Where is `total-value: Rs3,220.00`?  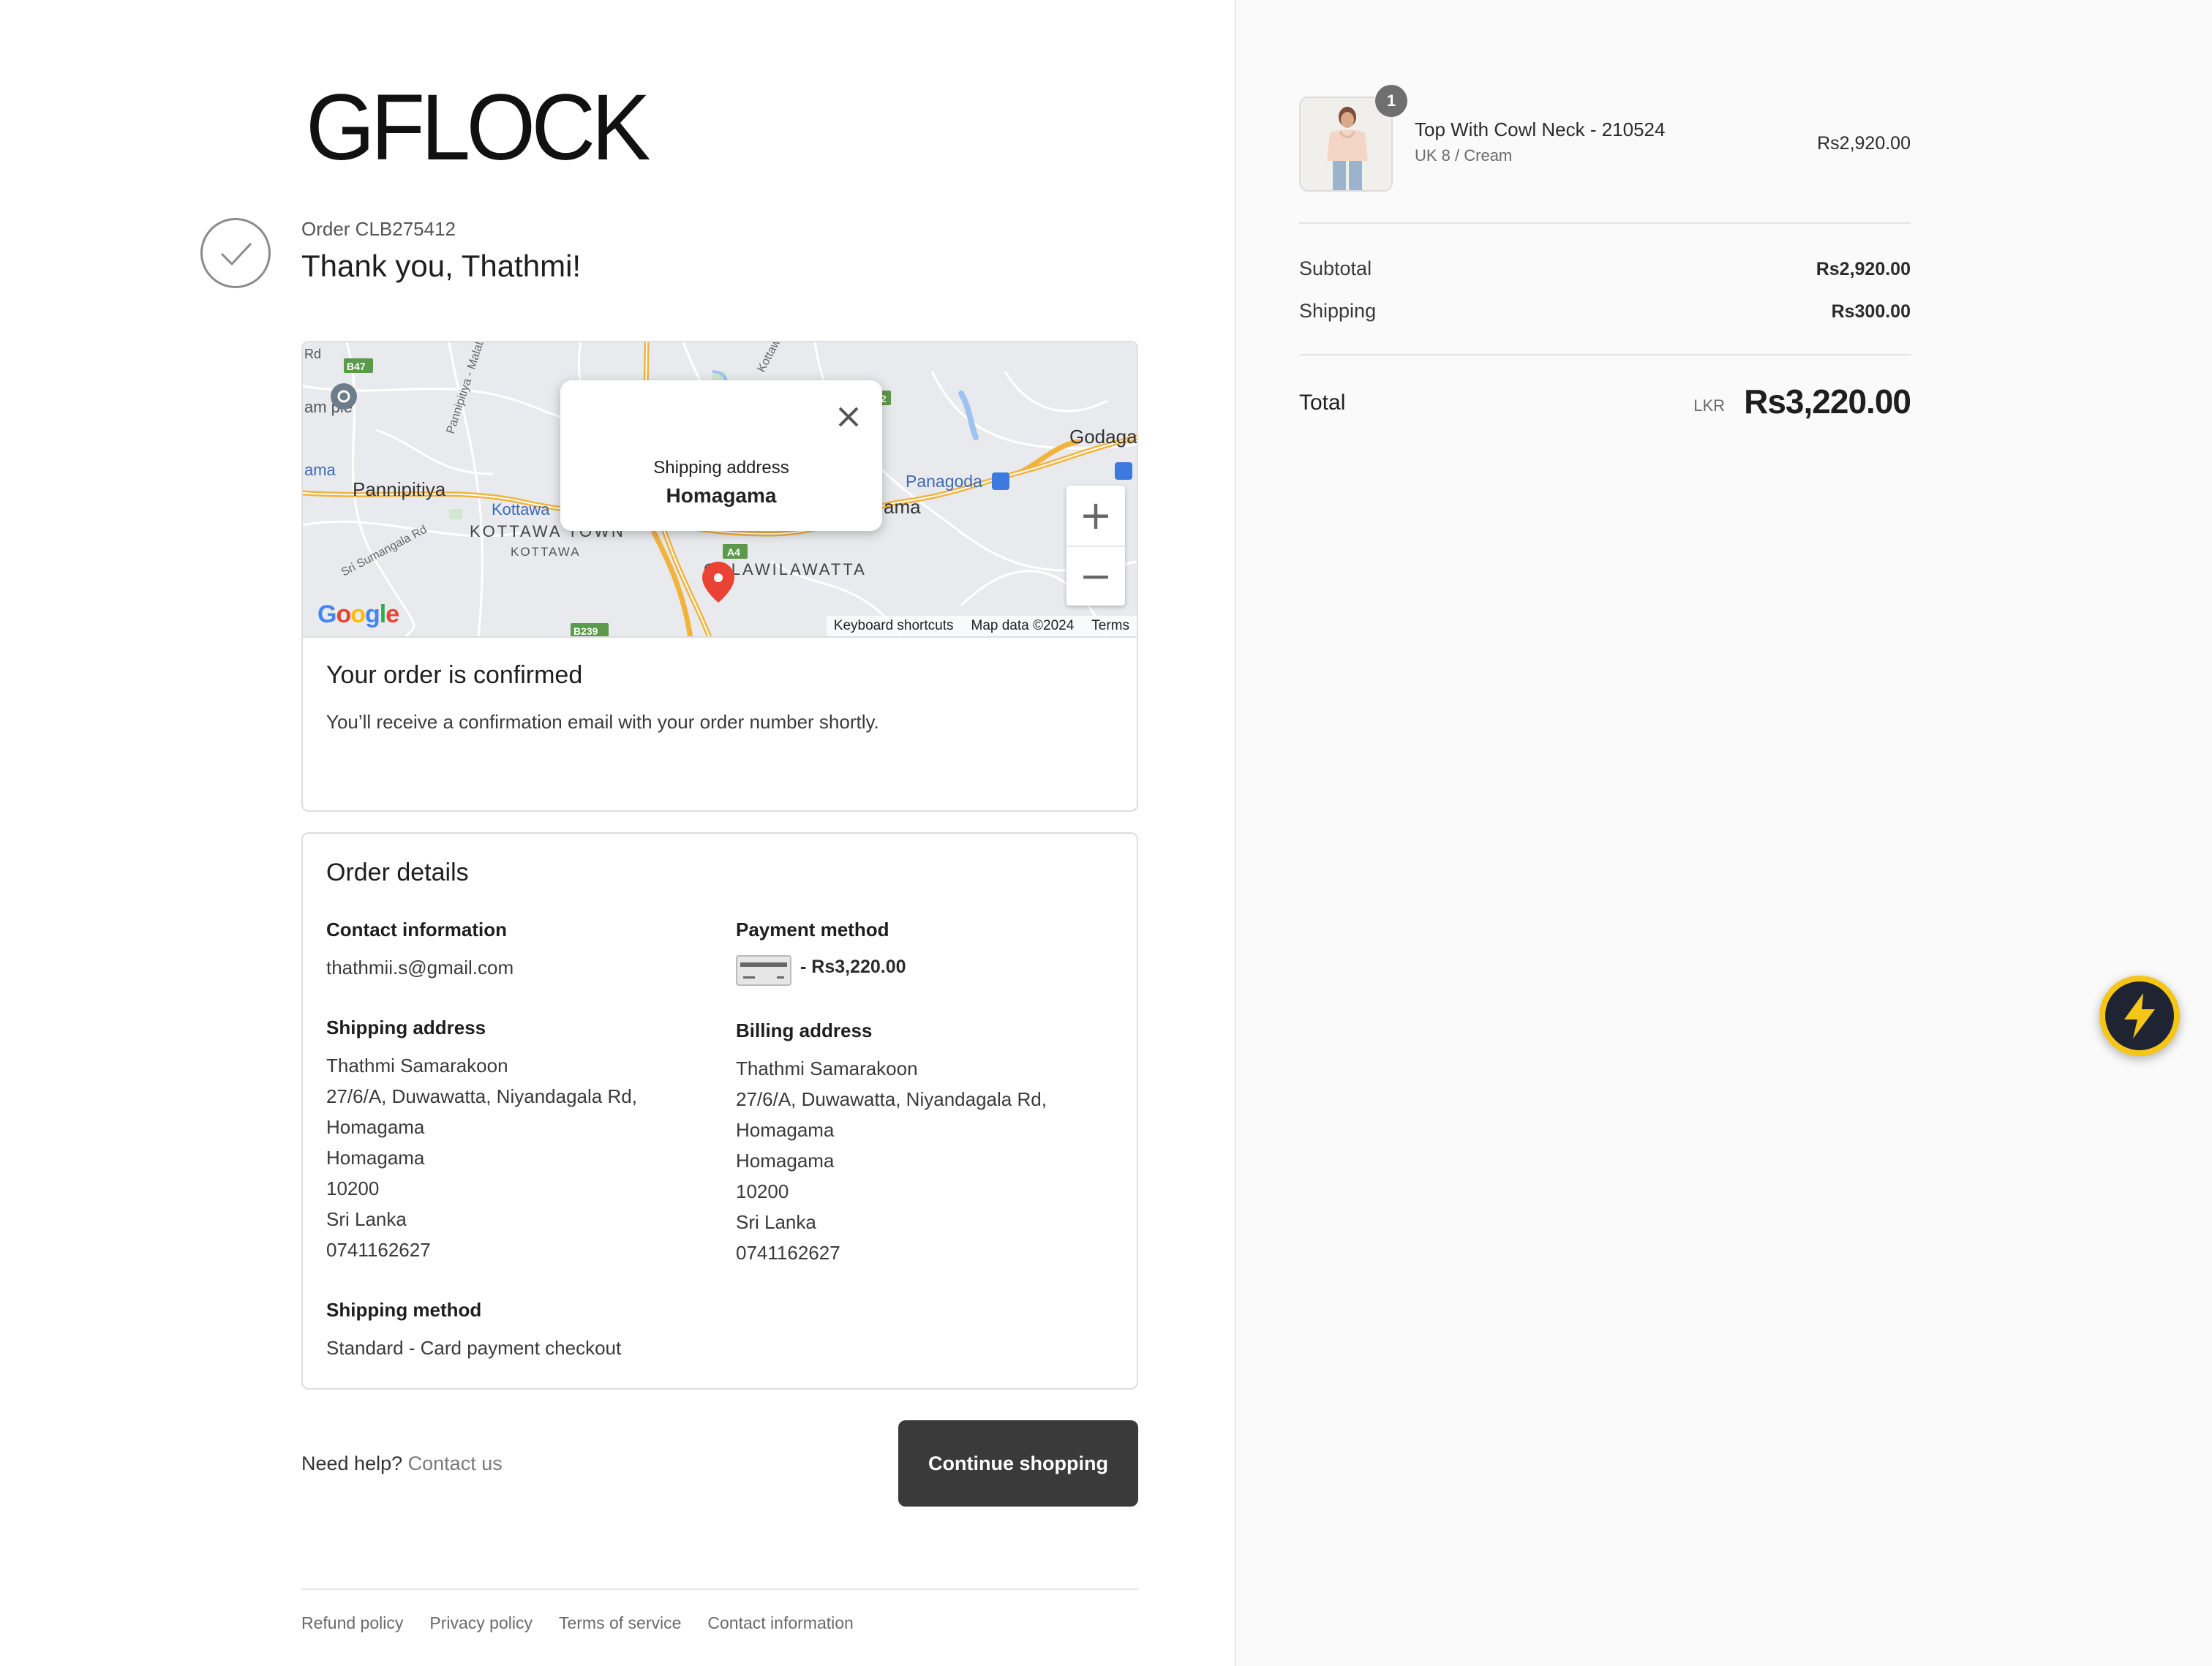
total-value: Rs3,220.00 is located at coordinates (1827, 401).